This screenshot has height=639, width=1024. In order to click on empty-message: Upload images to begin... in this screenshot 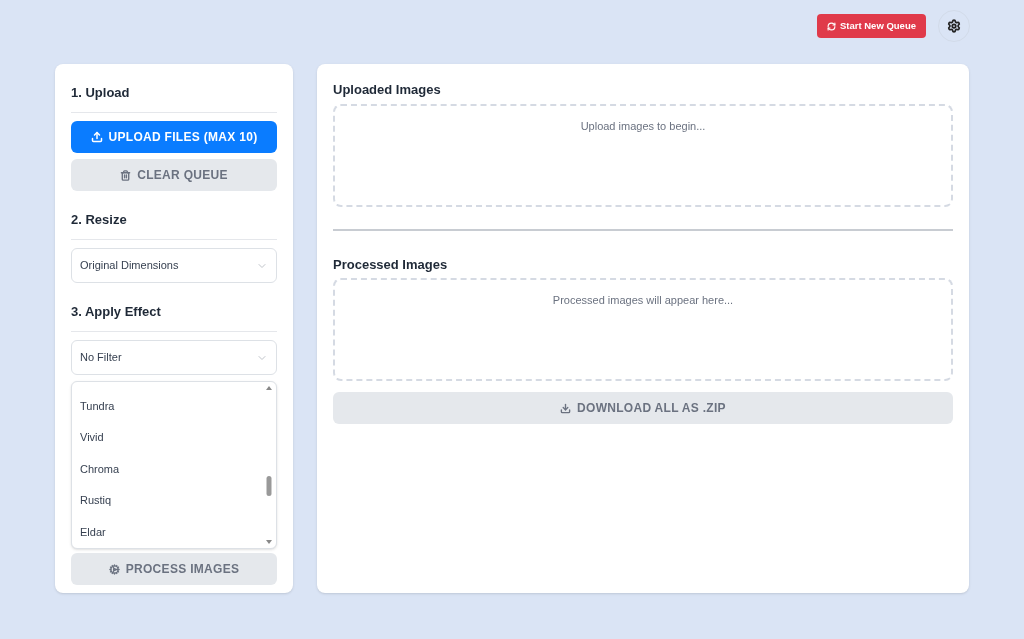, I will do `click(643, 126)`.